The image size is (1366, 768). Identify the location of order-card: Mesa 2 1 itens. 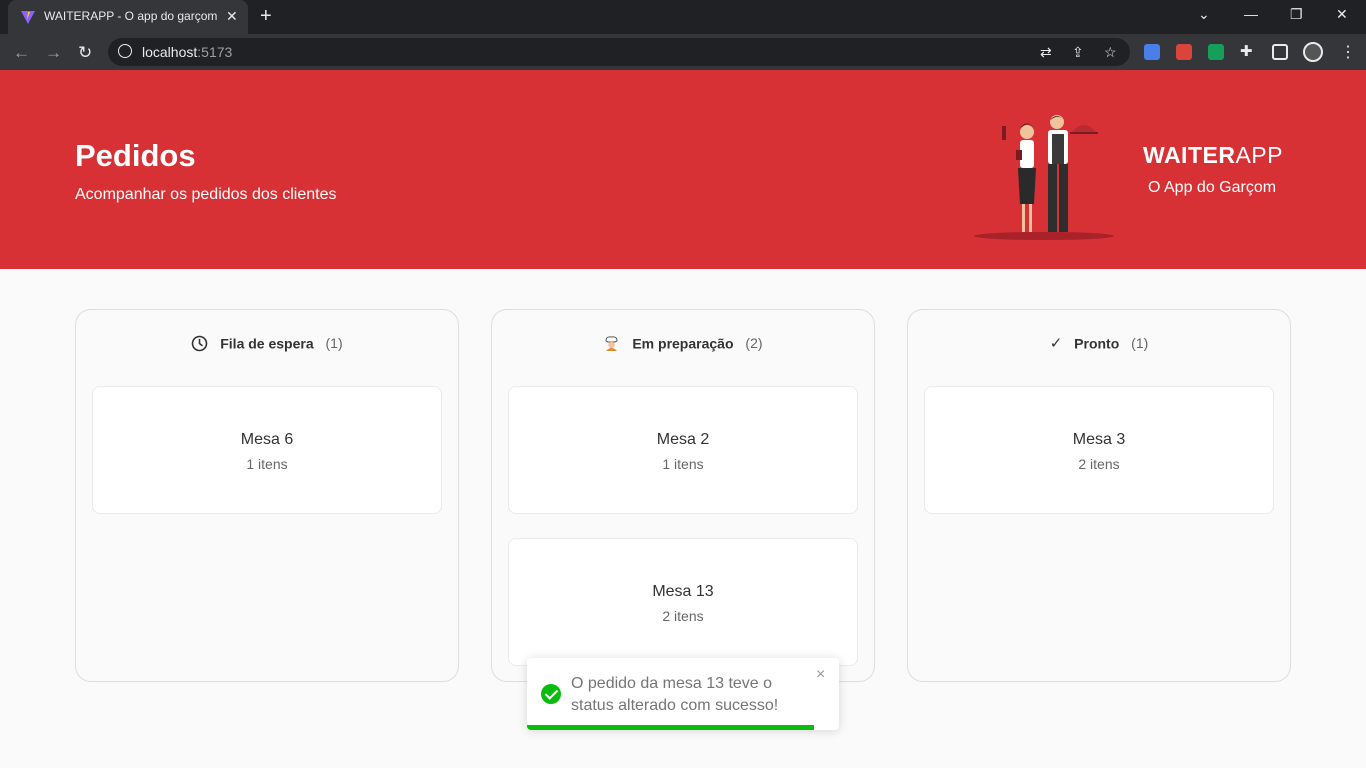
(683, 450).